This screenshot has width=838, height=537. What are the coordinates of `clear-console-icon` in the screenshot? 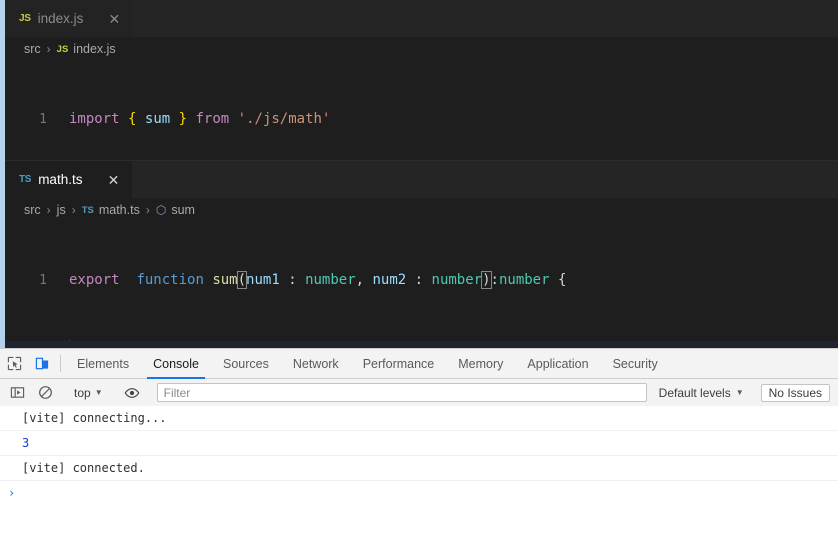 It's located at (45, 392).